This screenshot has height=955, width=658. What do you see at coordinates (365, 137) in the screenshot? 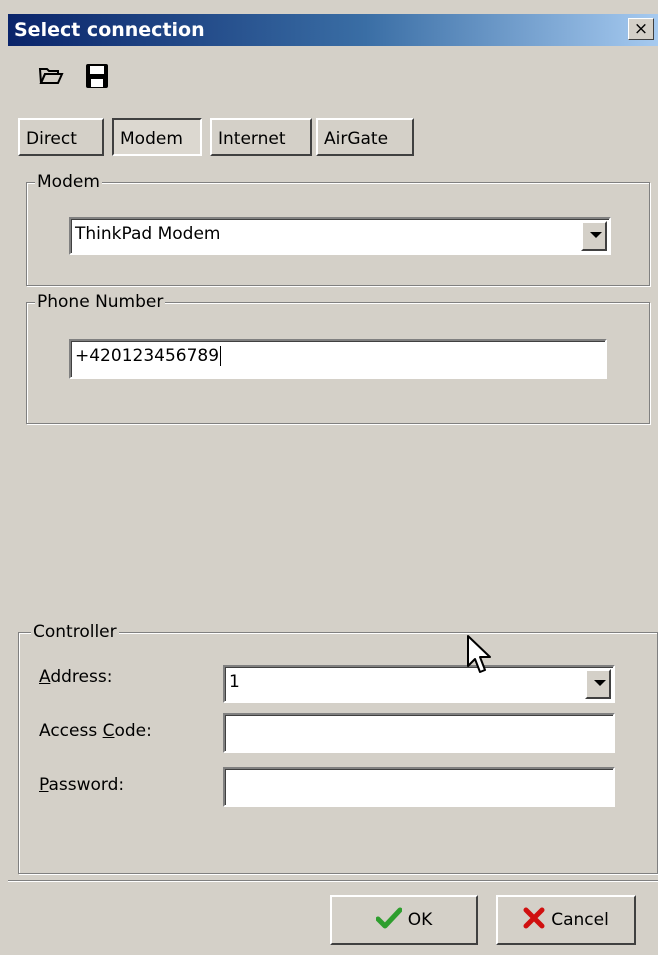
I see `tab-airgate: AirGate` at bounding box center [365, 137].